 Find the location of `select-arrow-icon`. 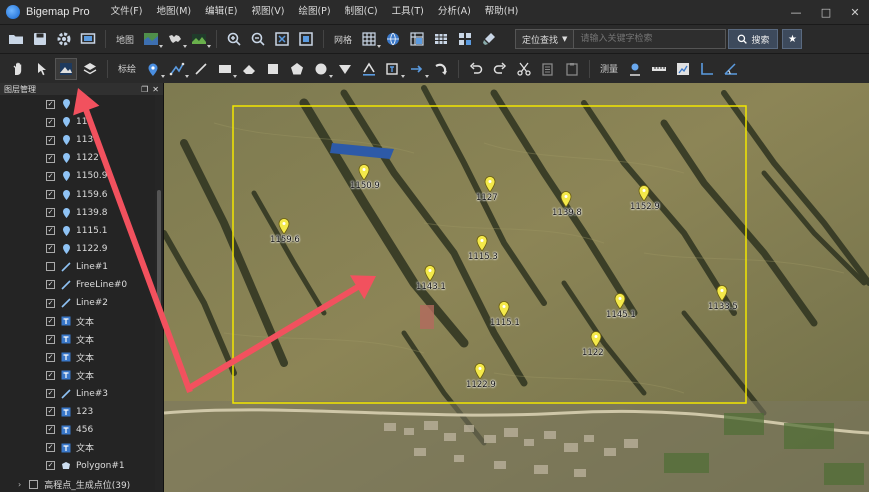

select-arrow-icon is located at coordinates (42, 69).